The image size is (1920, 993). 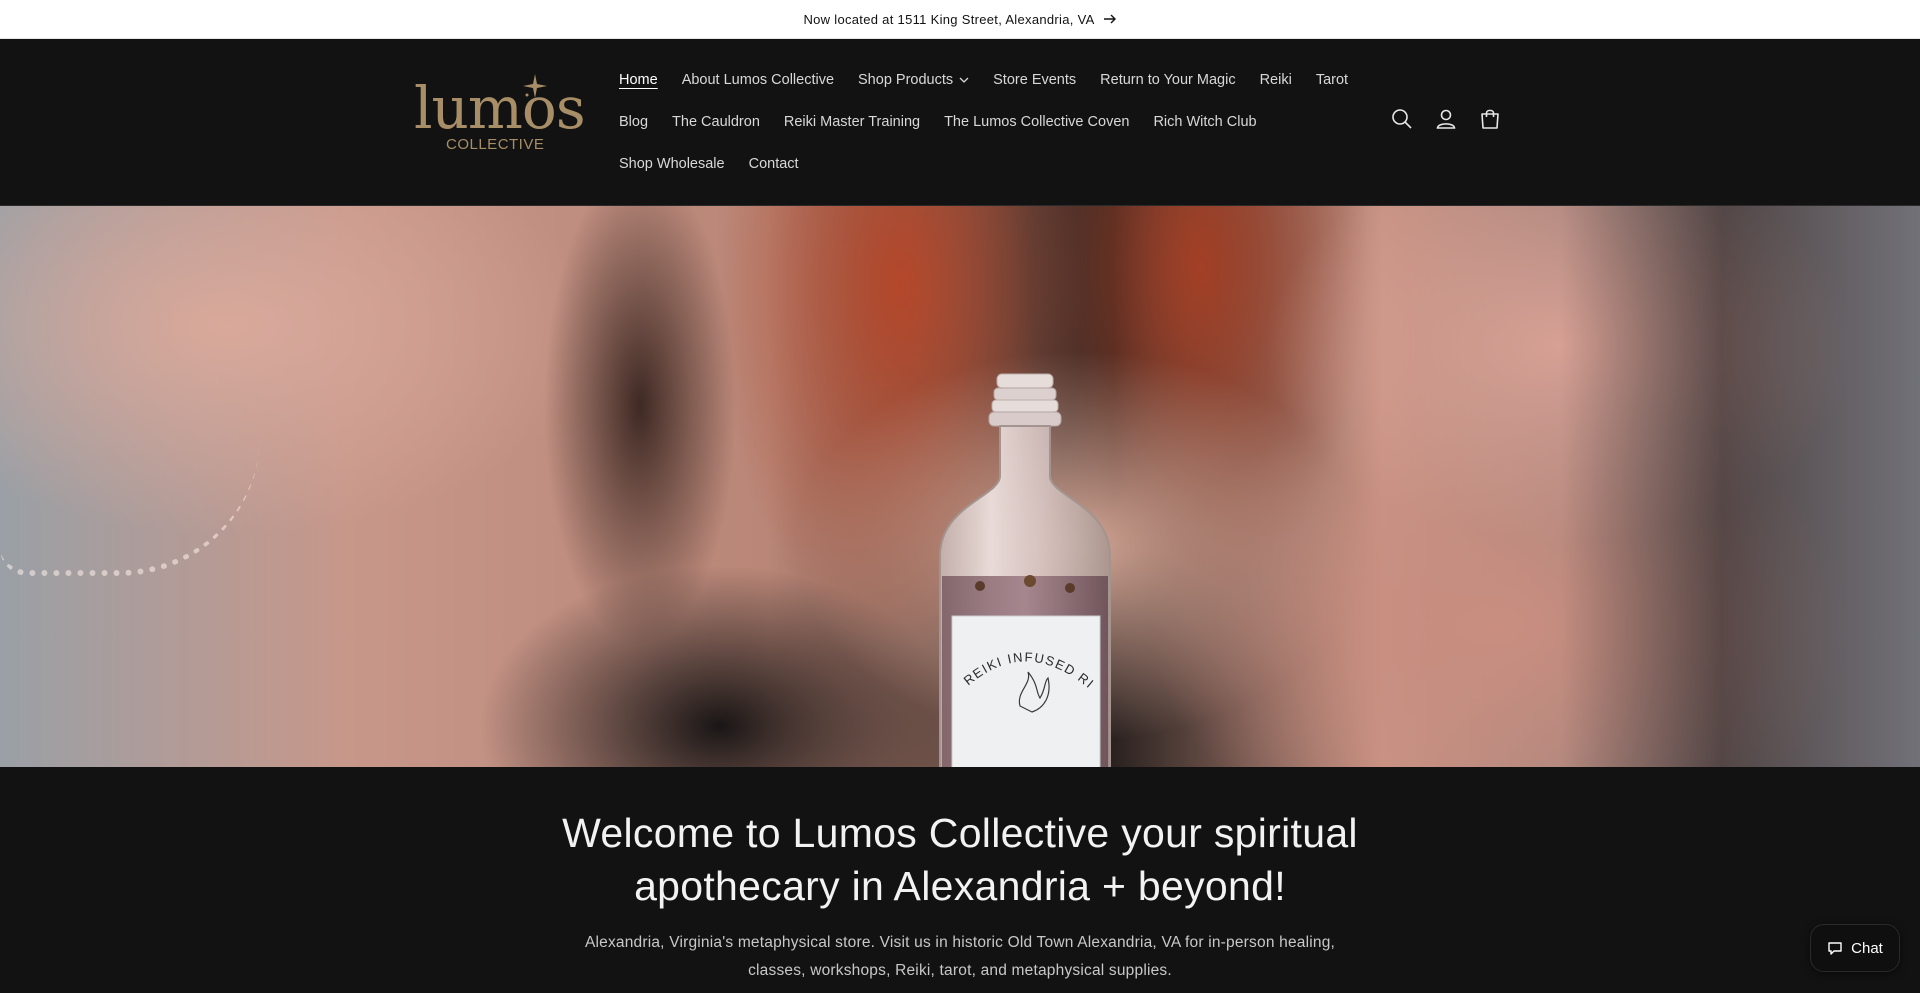 I want to click on cart-icon, so click(x=1490, y=119).